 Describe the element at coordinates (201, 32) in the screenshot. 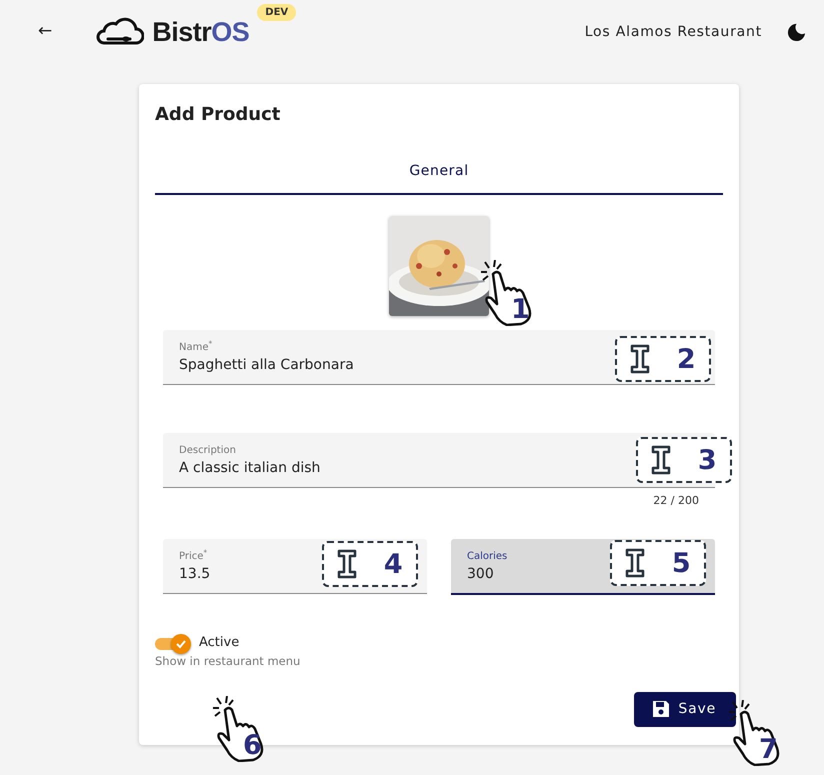

I see `brand-logo: BistrOS` at that location.